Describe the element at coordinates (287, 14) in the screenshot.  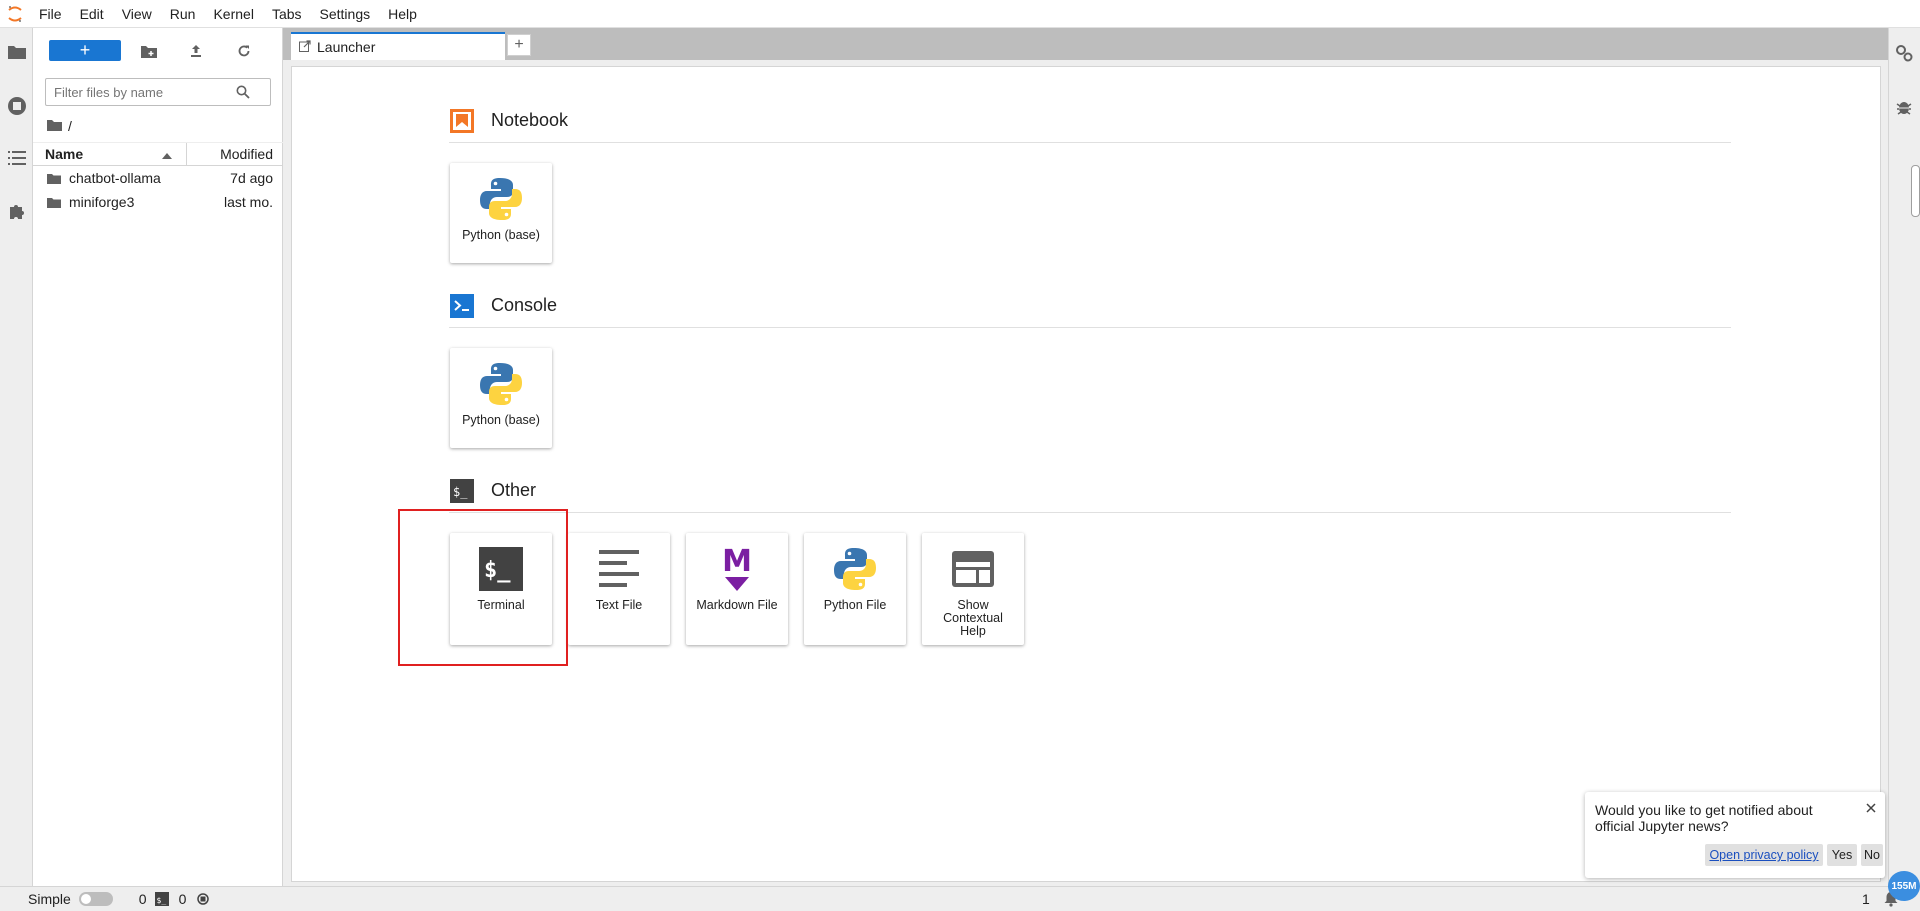
I see `menu-tabs: Tabs` at that location.